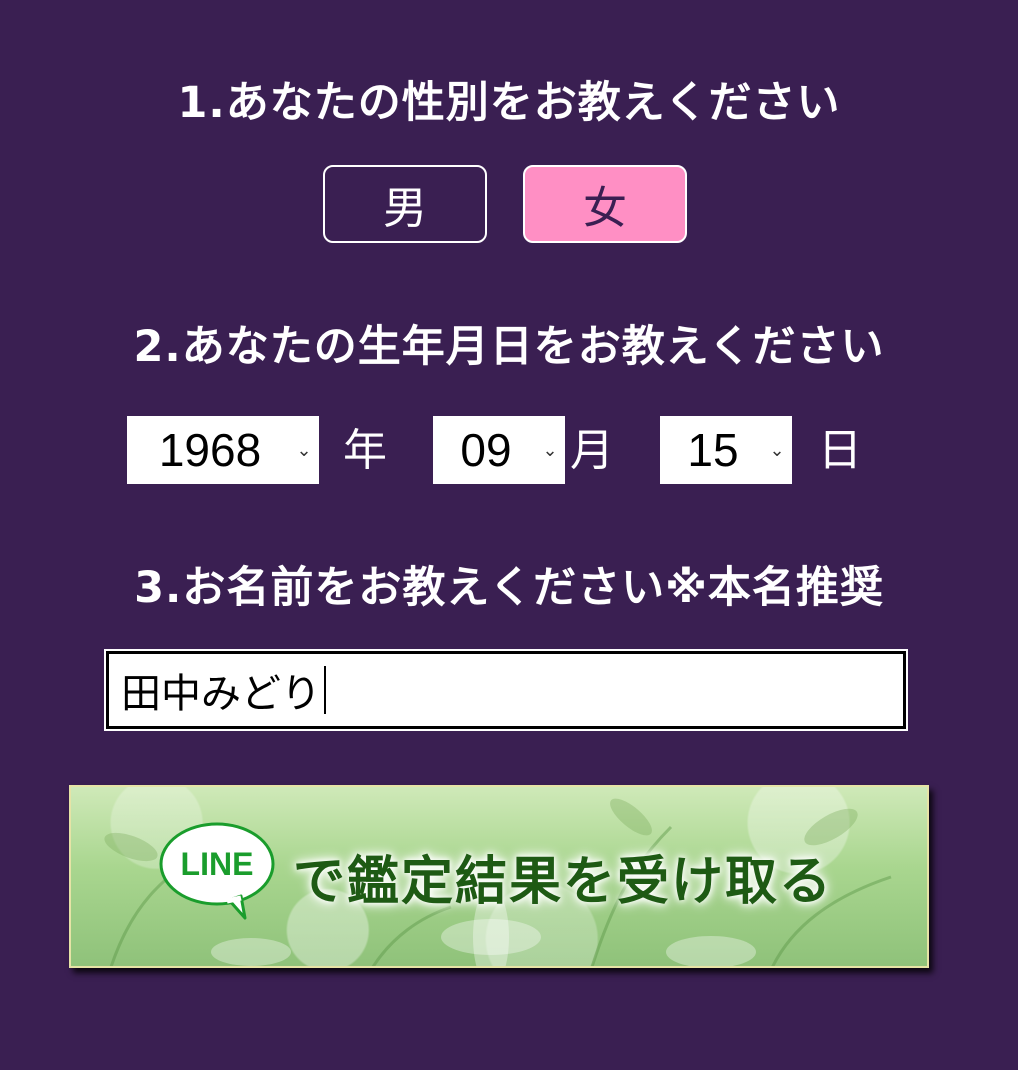  Describe the element at coordinates (506, 690) in the screenshot. I see `name-input-field: 田中みどり` at that location.